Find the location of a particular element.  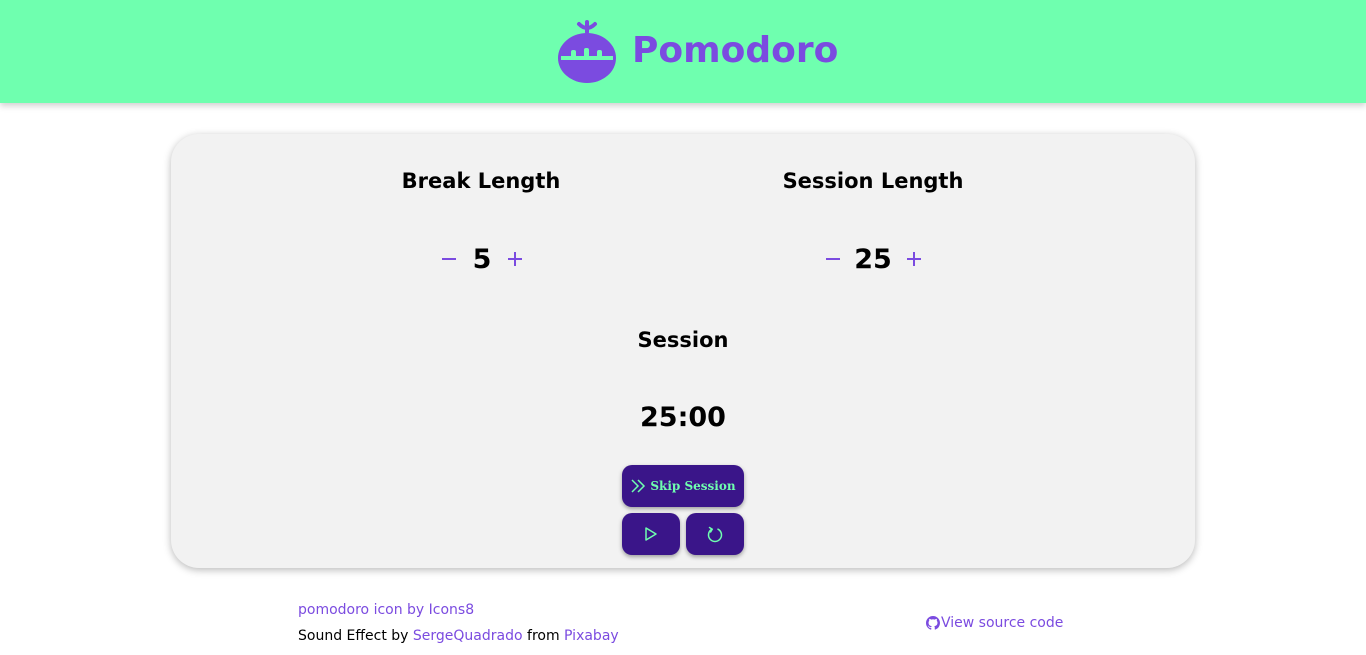

icon-credit-link: pomodoro icon by Icons8 is located at coordinates (386, 610).